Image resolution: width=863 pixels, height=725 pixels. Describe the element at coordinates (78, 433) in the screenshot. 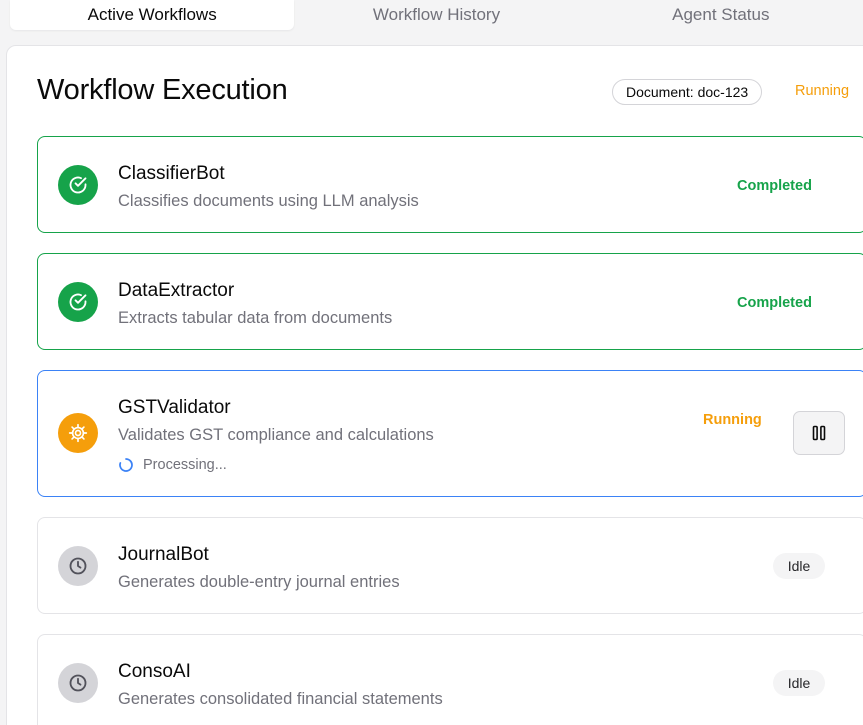

I see `gear-icon` at that location.